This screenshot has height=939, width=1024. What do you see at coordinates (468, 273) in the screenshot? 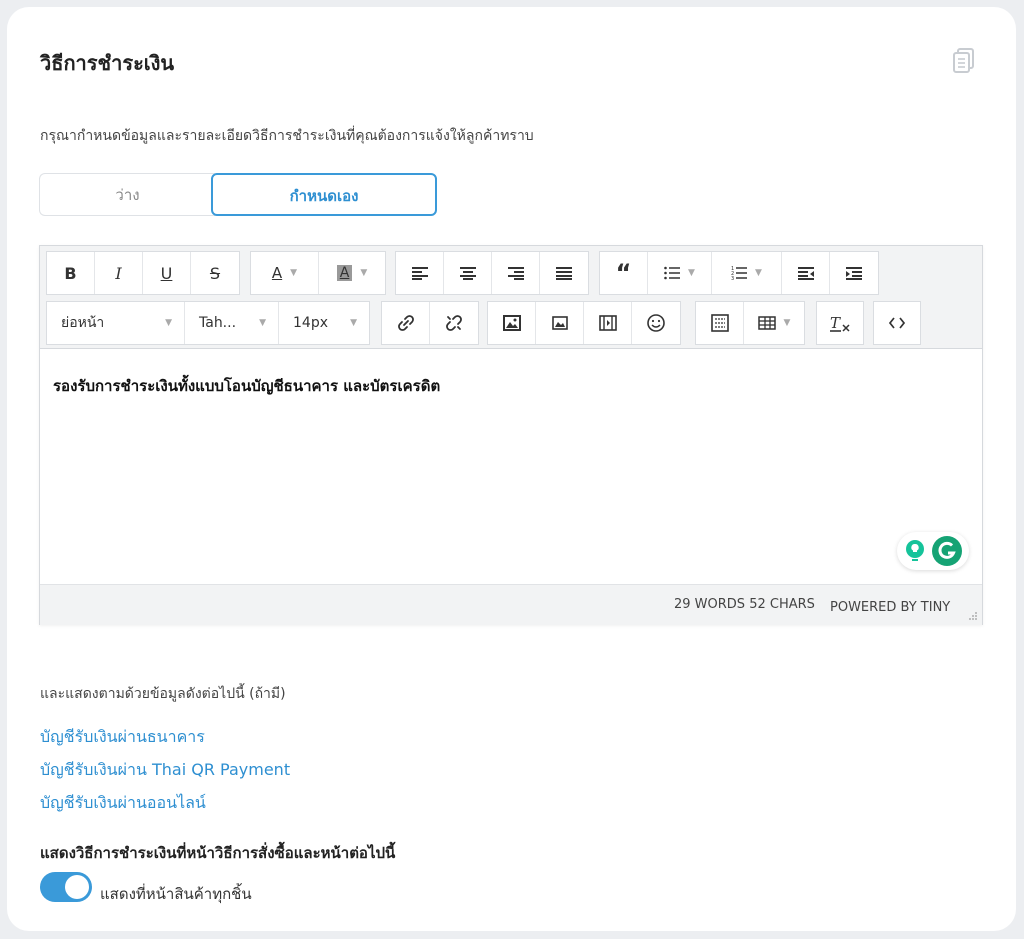
I see `align-center-icon` at bounding box center [468, 273].